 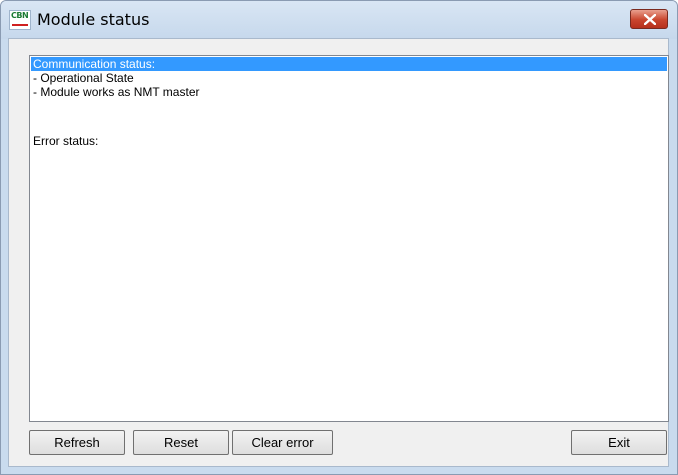 I want to click on list-item-text: Error status:, so click(x=66, y=141).